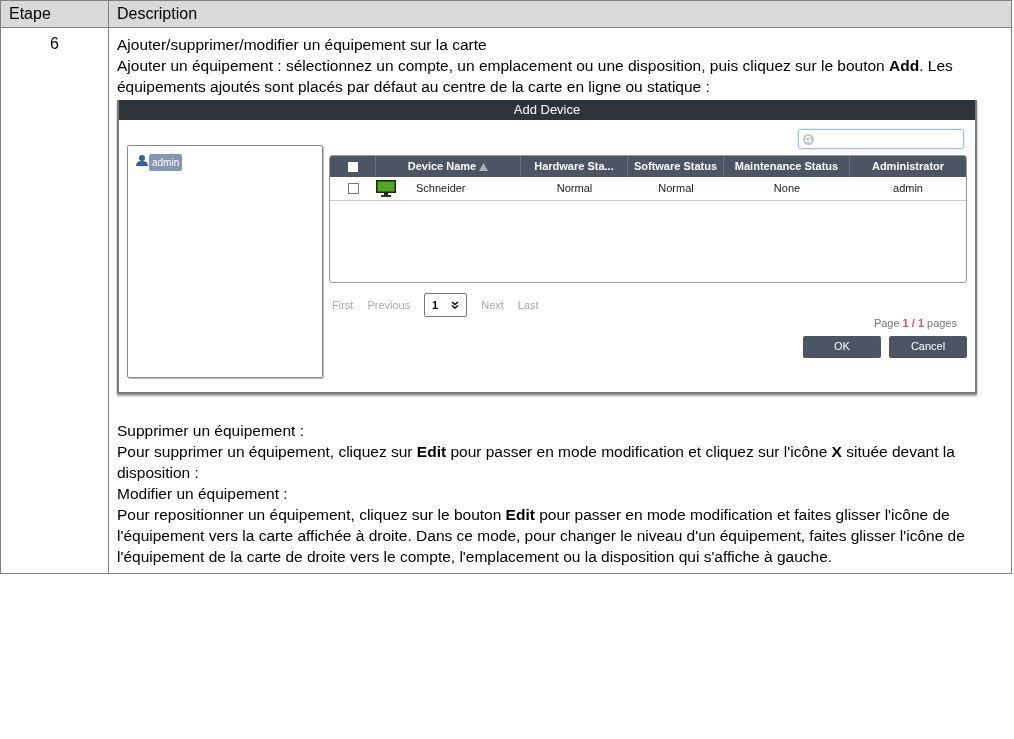  Describe the element at coordinates (302, 45) in the screenshot. I see `section-heading: Ajouter/supprimer/modifier un équipement sur la carte` at that location.